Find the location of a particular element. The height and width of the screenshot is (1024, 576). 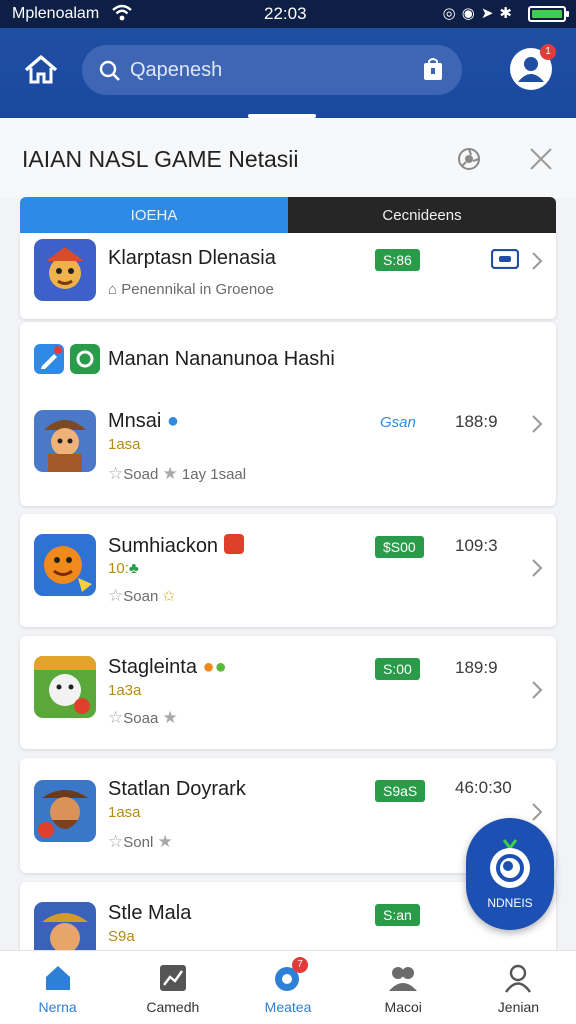

game-card: Stagleinta ●● 1a3a ☆Soaa ★ S:00 189:9 is located at coordinates (288, 692).